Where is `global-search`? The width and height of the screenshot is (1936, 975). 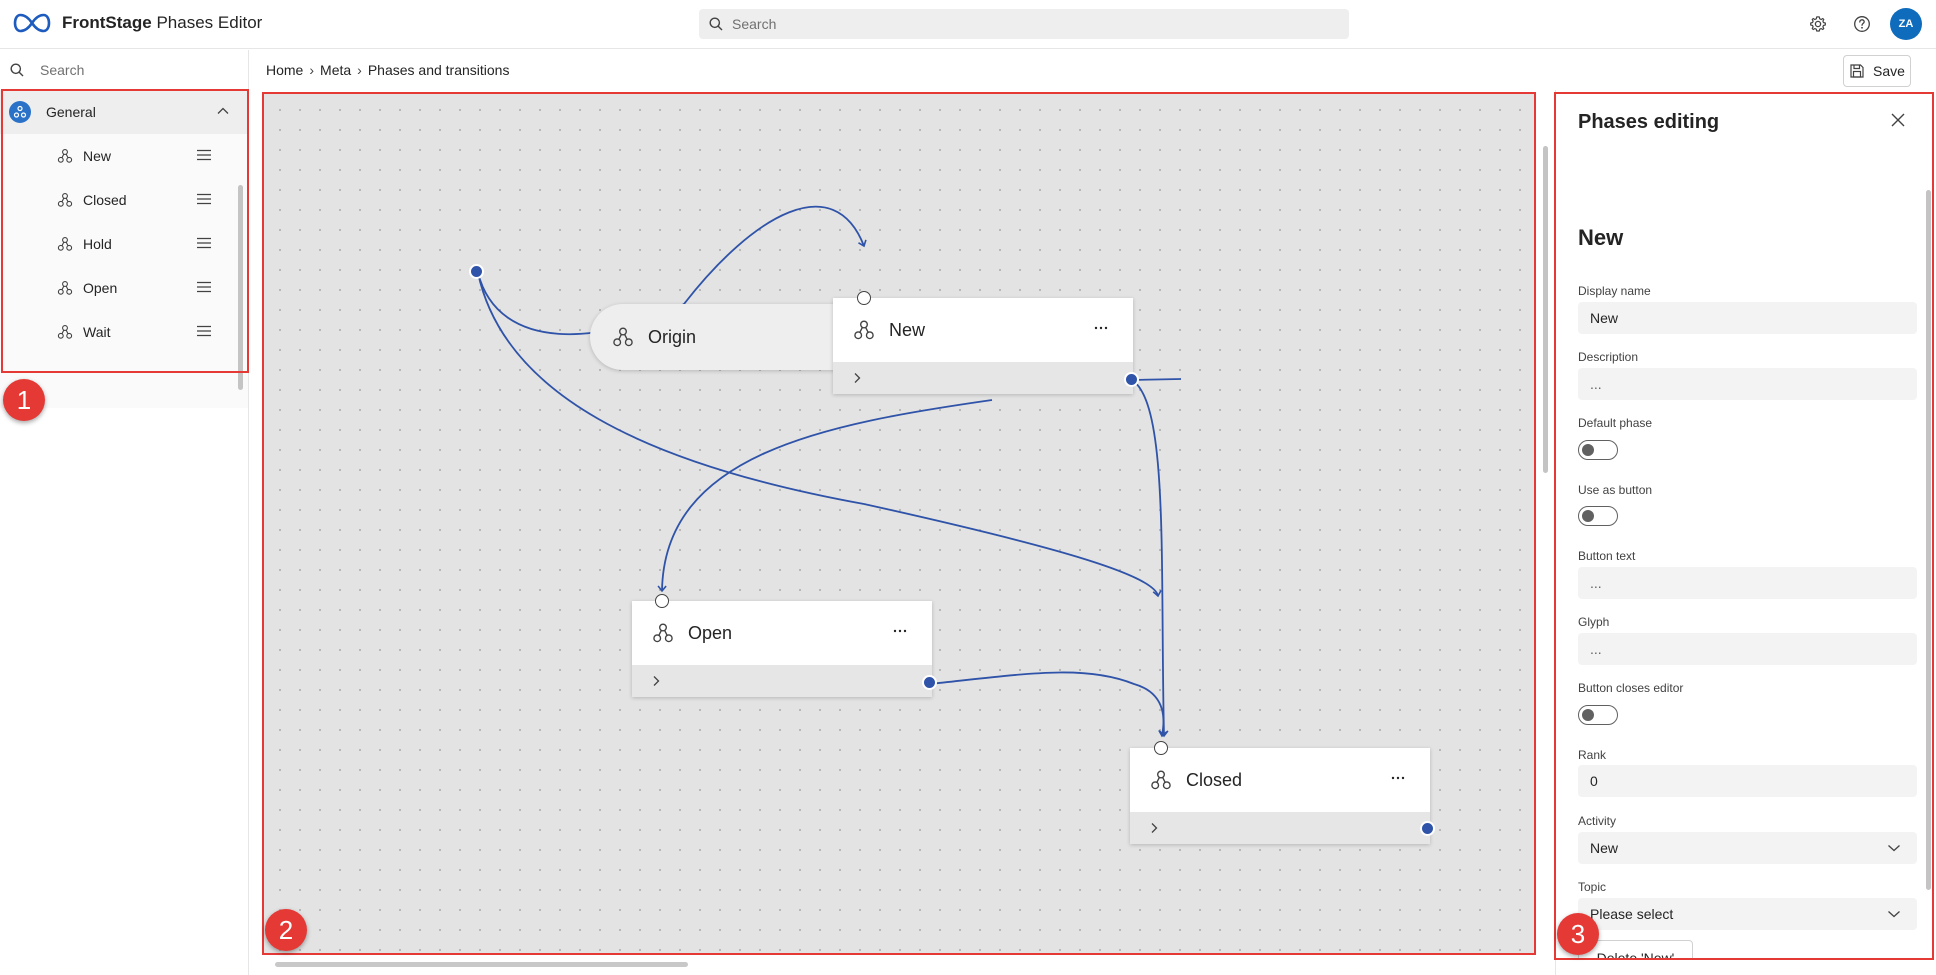
global-search is located at coordinates (1024, 24).